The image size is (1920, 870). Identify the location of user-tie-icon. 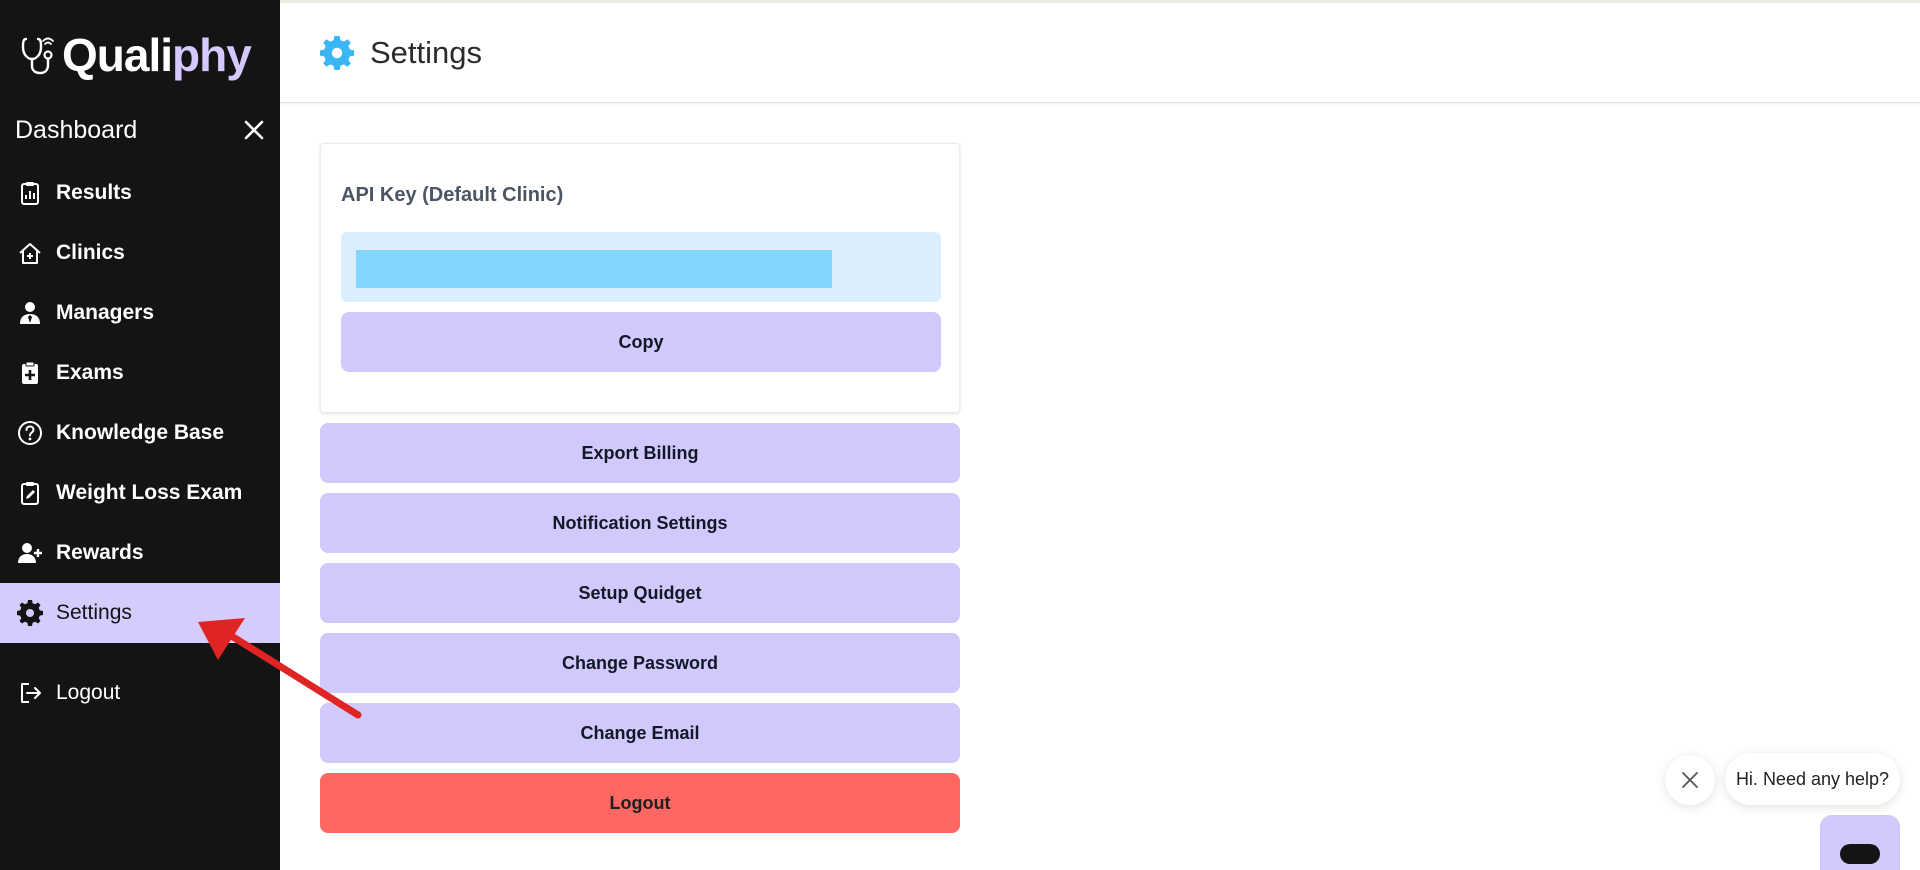
(30, 313).